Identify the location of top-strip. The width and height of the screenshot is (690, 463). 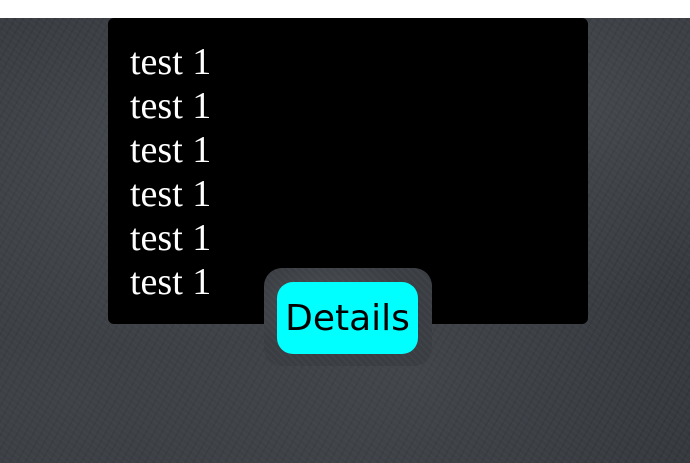
(345, 9).